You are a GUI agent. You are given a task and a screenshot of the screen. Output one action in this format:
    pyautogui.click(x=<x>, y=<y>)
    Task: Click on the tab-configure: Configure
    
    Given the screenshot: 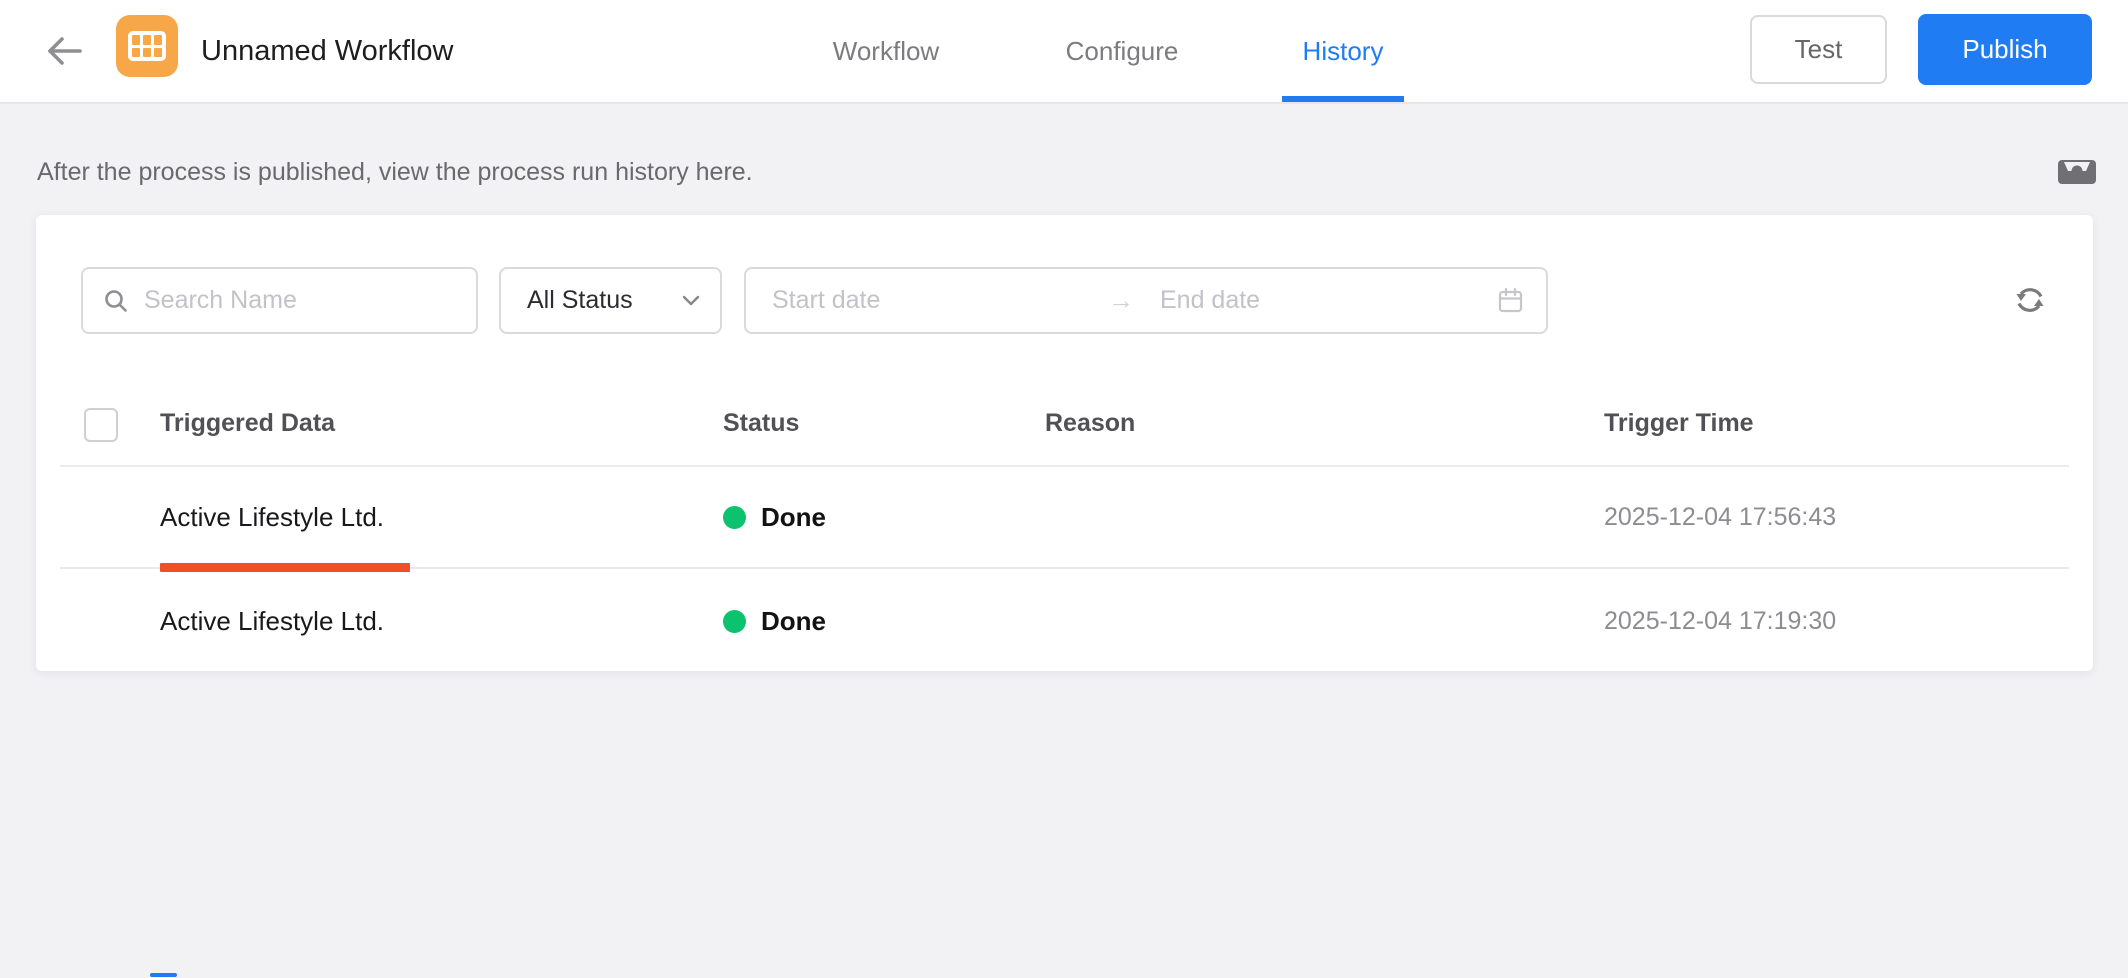 What is the action you would take?
    pyautogui.click(x=1122, y=51)
    